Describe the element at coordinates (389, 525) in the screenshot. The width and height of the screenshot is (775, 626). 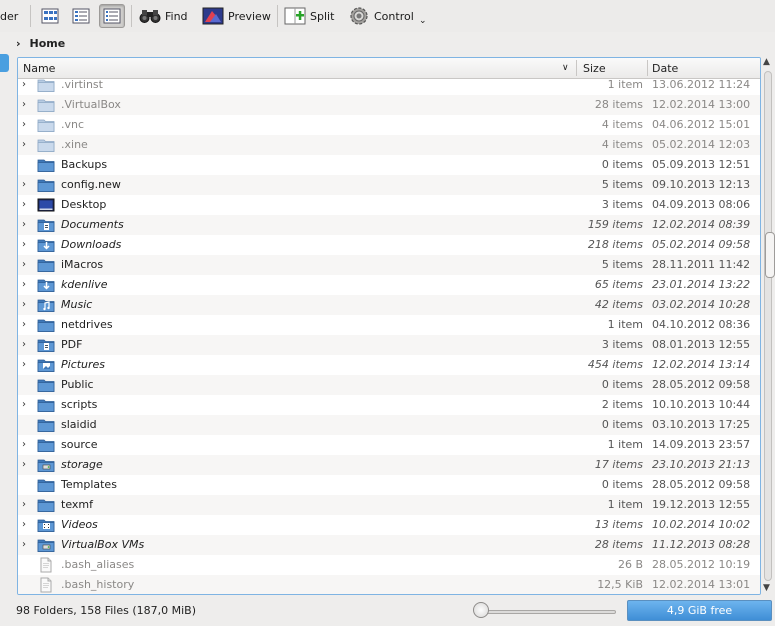
I see `table-row: › Videos 13 items 10.02.2014 10:02` at that location.